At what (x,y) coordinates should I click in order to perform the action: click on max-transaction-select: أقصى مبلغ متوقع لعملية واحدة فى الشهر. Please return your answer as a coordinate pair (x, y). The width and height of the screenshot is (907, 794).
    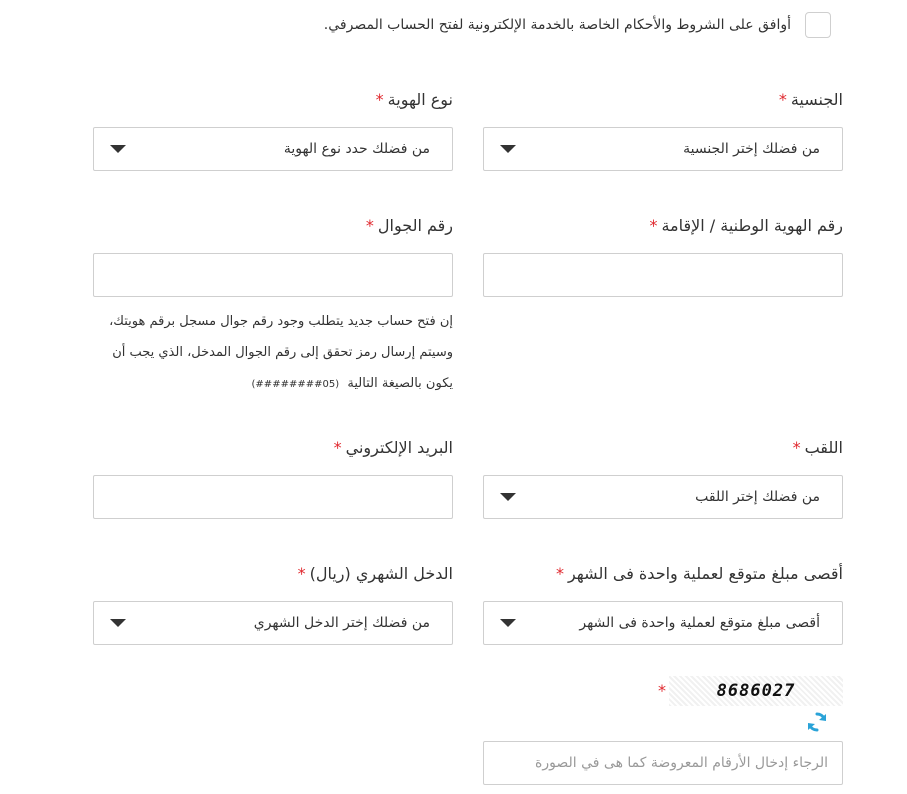
    Looking at the image, I should click on (663, 623).